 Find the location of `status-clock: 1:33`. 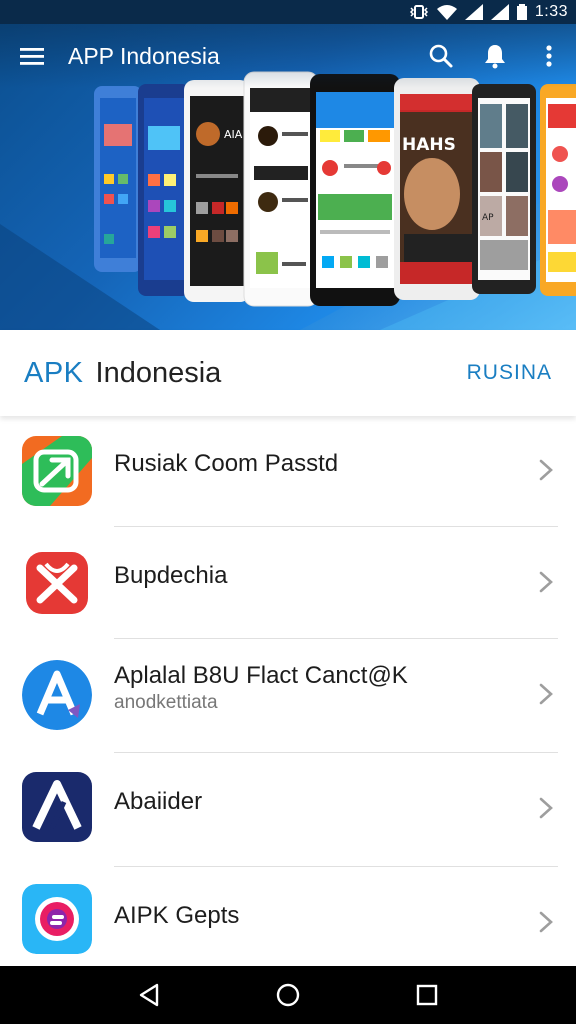

status-clock: 1:33 is located at coordinates (551, 11).